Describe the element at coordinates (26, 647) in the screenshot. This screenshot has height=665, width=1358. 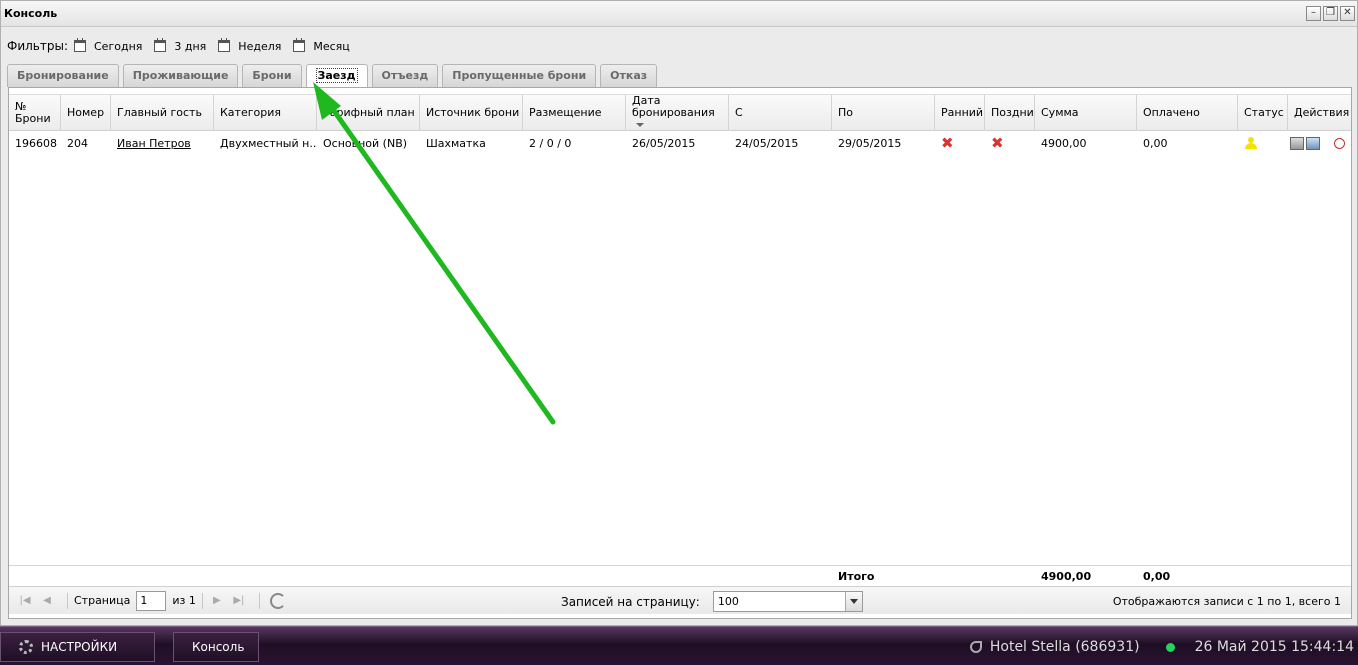
I see `gear-icon` at that location.